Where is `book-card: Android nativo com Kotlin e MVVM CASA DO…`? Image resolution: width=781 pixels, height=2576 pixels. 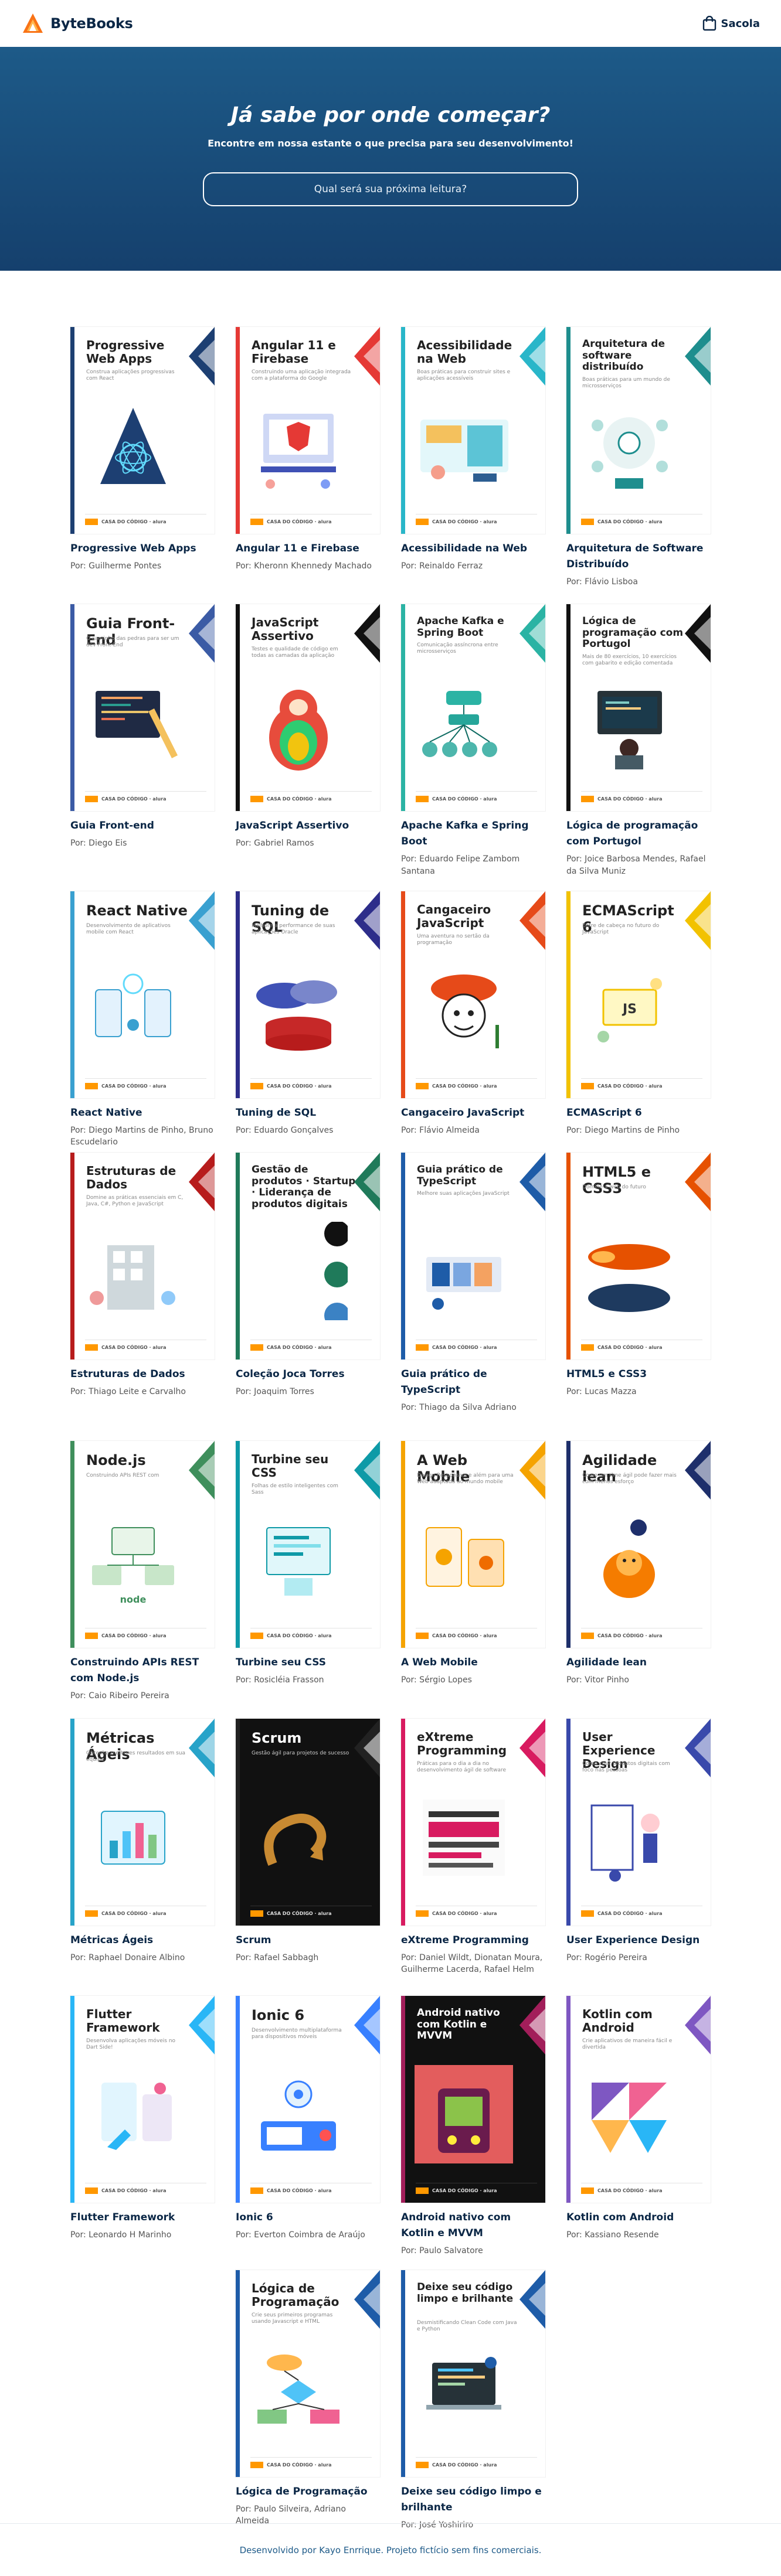 book-card: Android nativo com Kotlin e MVVM CASA DO… is located at coordinates (473, 2133).